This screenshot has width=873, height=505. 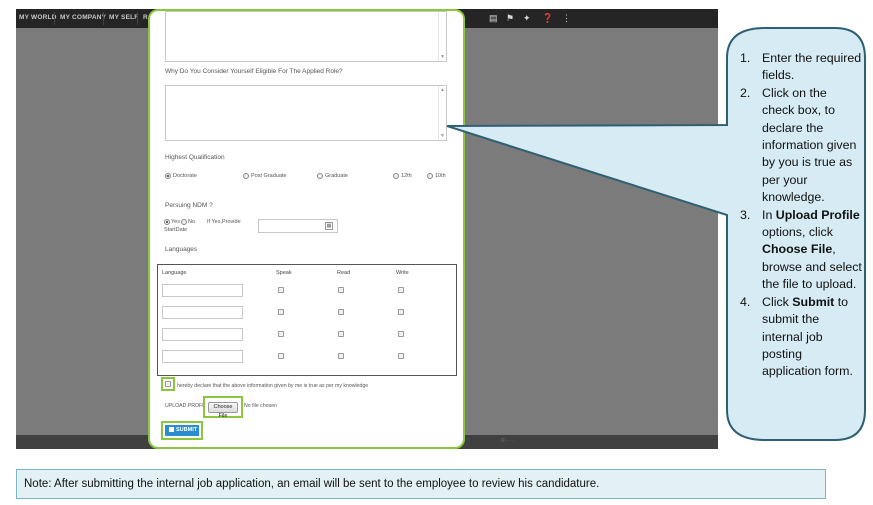 What do you see at coordinates (813, 301) in the screenshot?
I see `step-keyword: Submit` at bounding box center [813, 301].